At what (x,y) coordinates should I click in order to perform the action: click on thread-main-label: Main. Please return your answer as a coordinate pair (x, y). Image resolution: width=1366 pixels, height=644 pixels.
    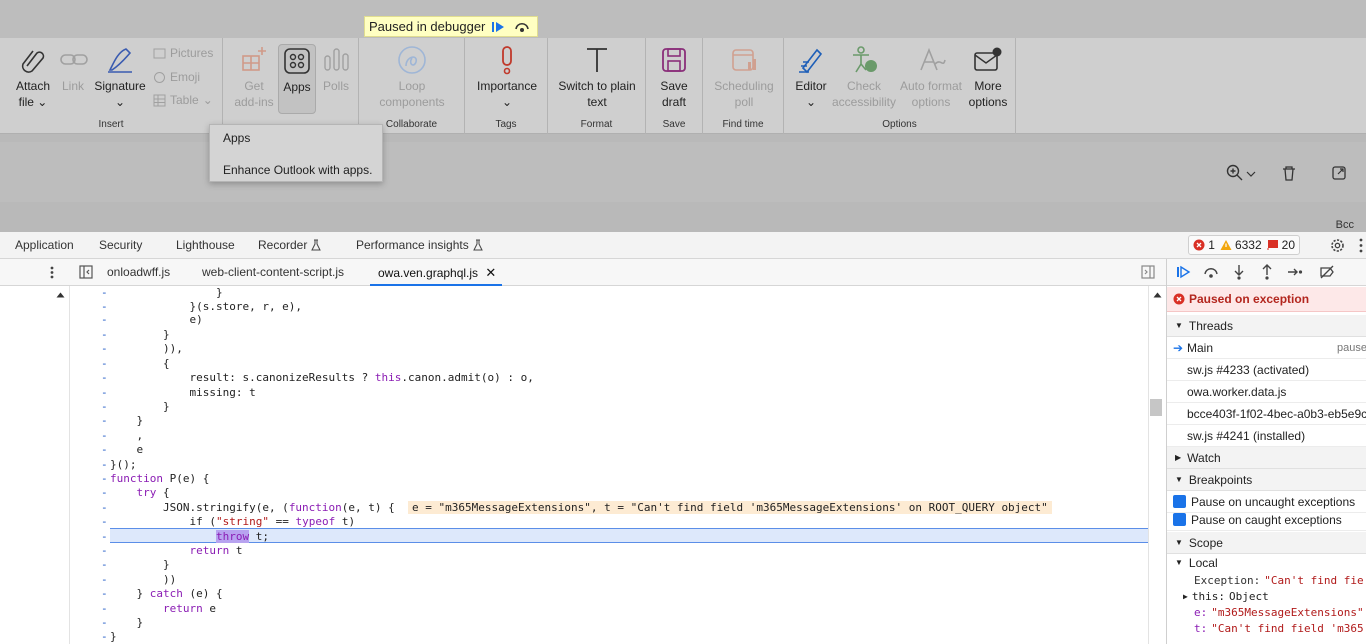
    Looking at the image, I should click on (1200, 347).